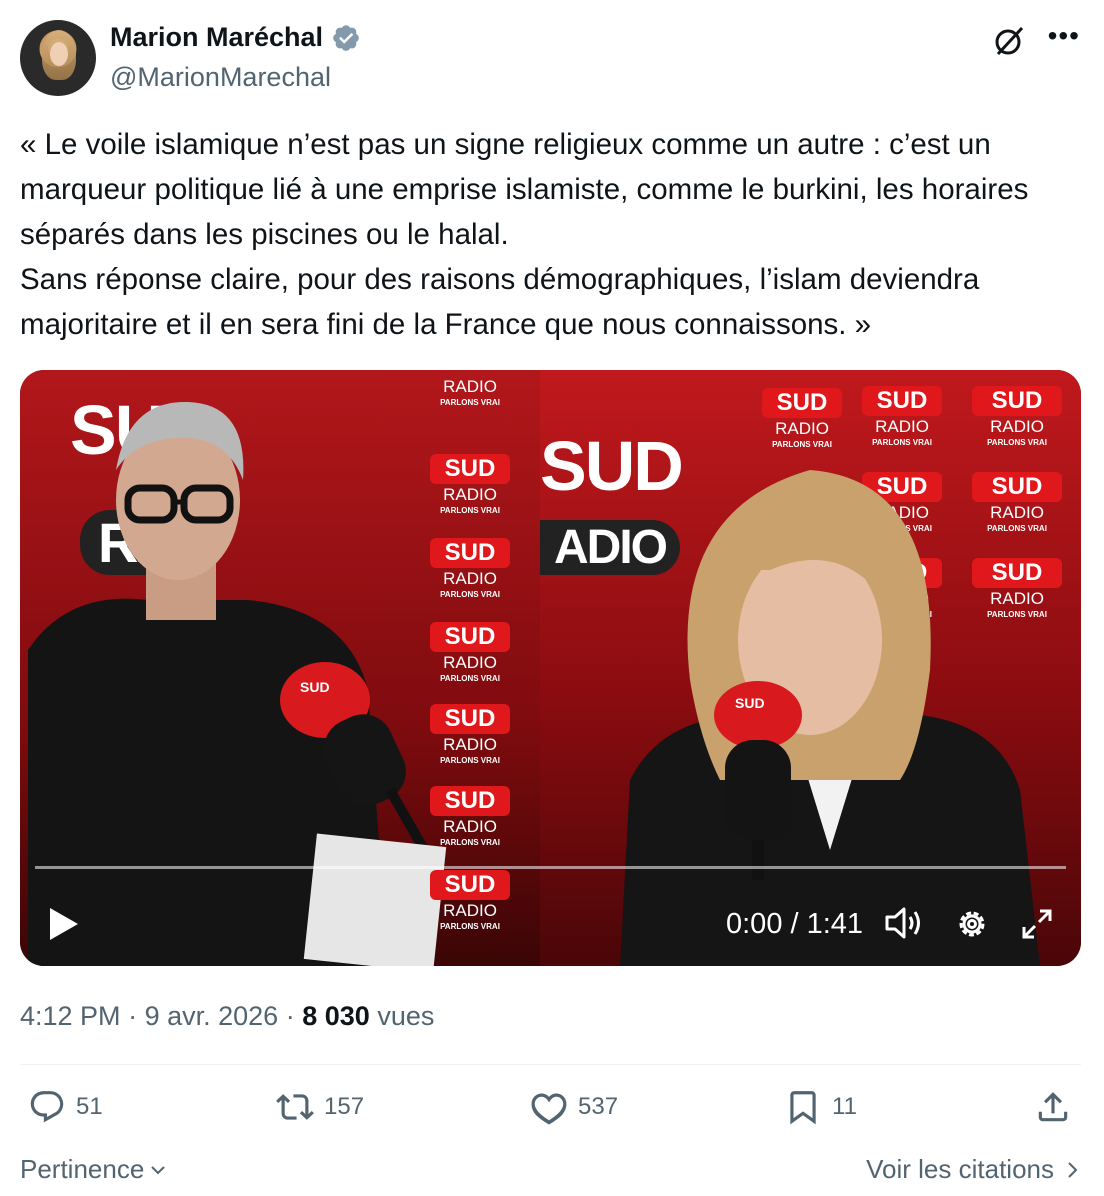  I want to click on video-progress-bar, so click(550, 867).